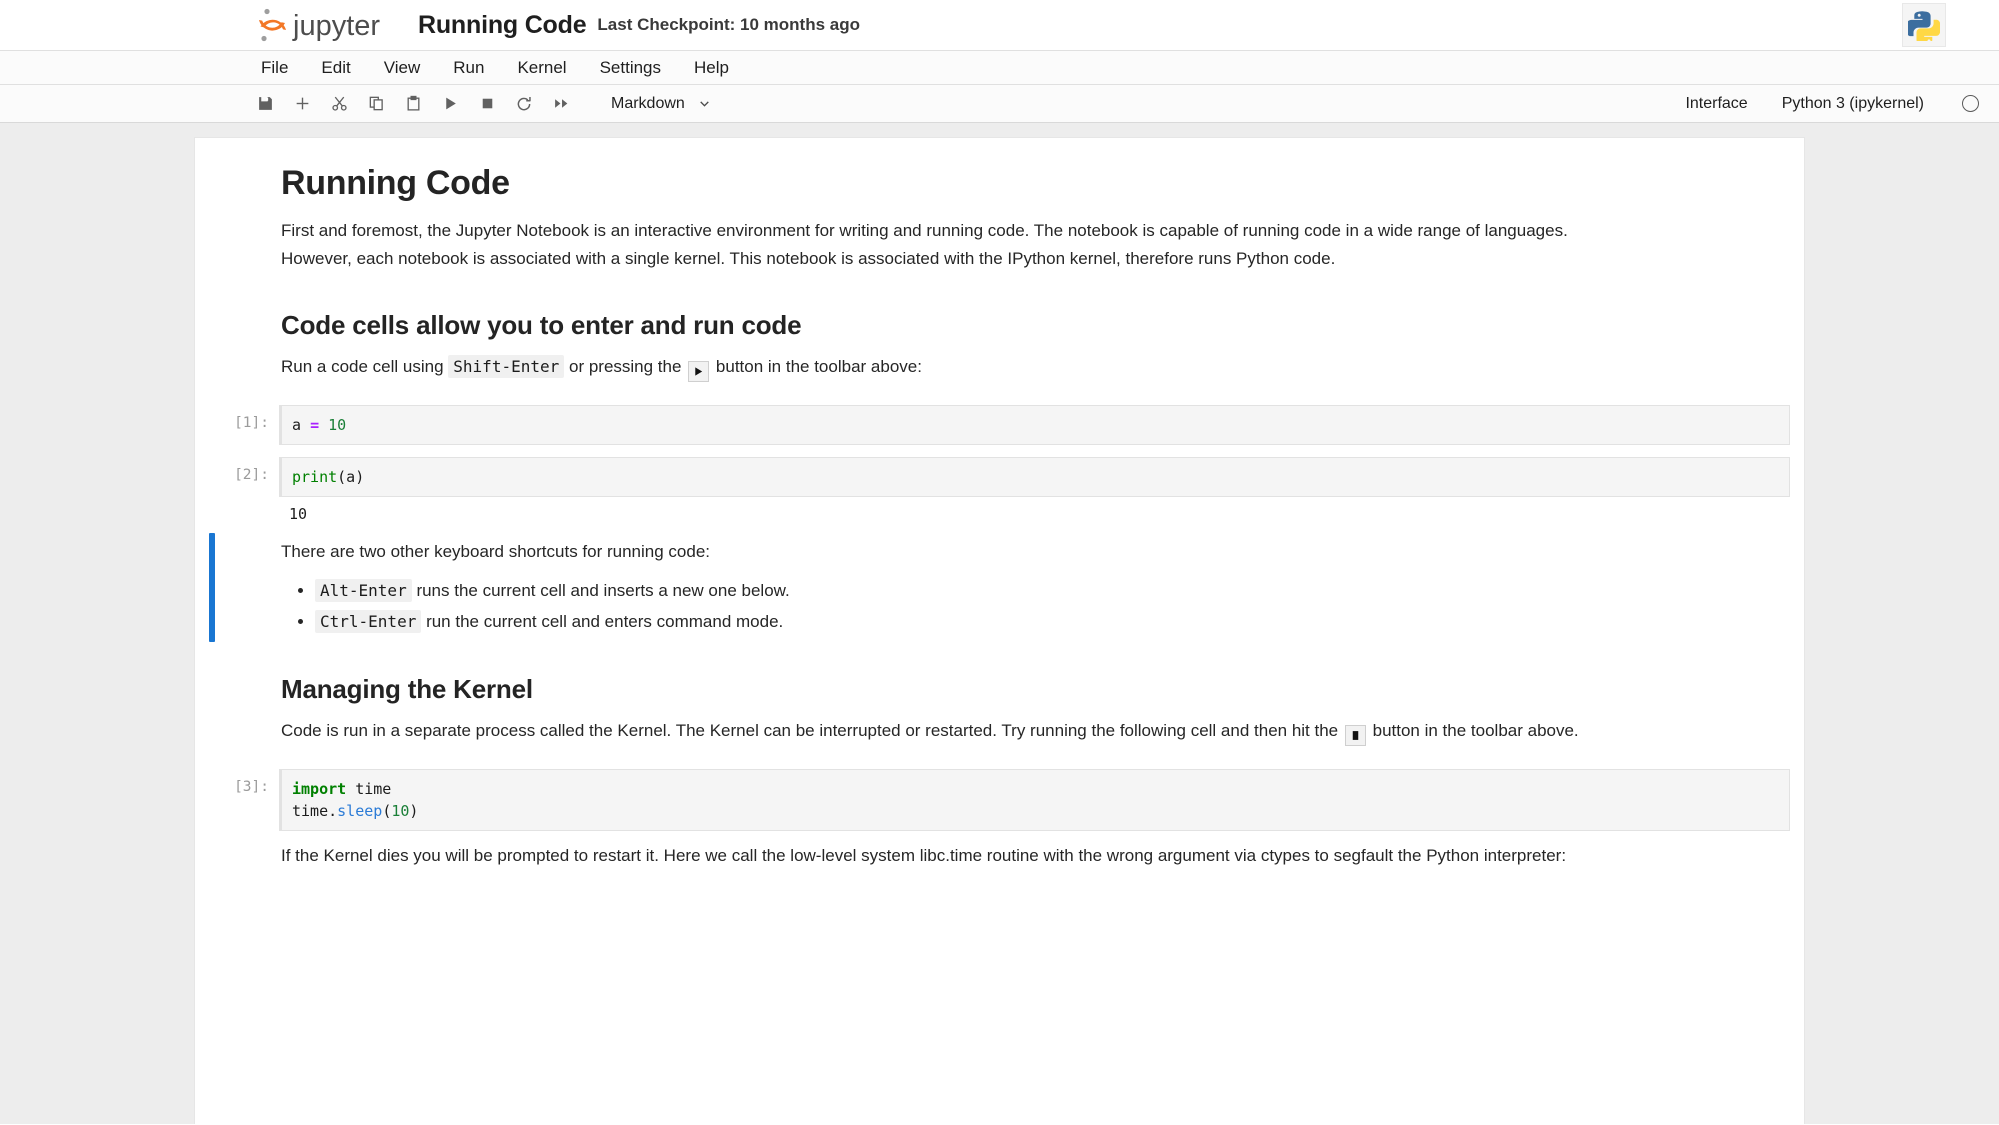 This screenshot has height=1125, width=1999. What do you see at coordinates (360, 811) in the screenshot?
I see `code-token-method: sleep` at bounding box center [360, 811].